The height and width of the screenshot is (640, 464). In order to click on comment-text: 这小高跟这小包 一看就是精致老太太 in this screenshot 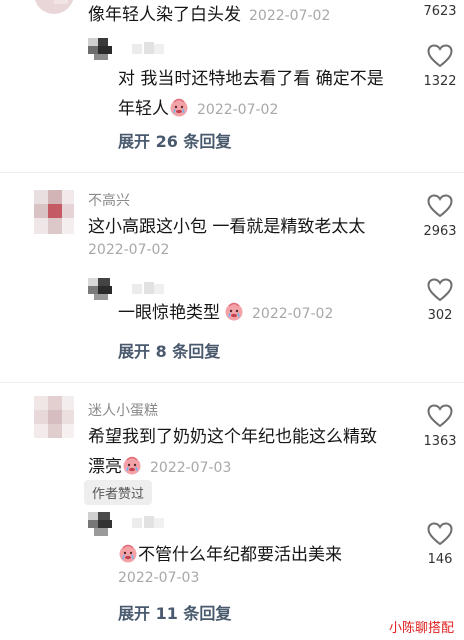, I will do `click(226, 227)`.